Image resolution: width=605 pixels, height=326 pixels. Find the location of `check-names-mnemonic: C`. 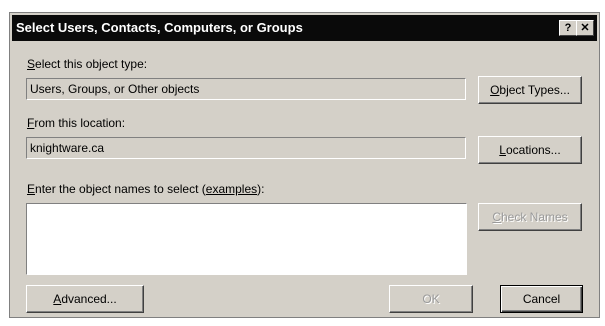

check-names-mnemonic: C is located at coordinates (496, 217).